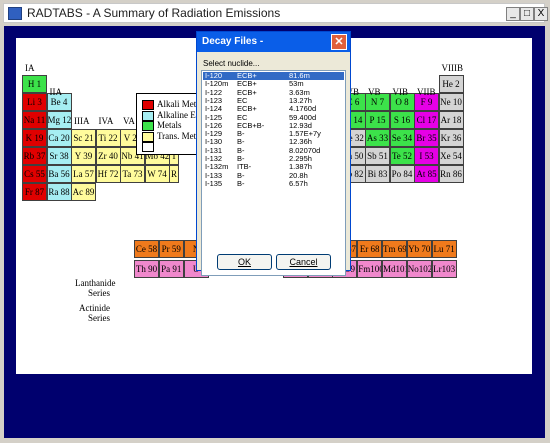  What do you see at coordinates (419, 269) in the screenshot?
I see `element-cell: No102` at bounding box center [419, 269].